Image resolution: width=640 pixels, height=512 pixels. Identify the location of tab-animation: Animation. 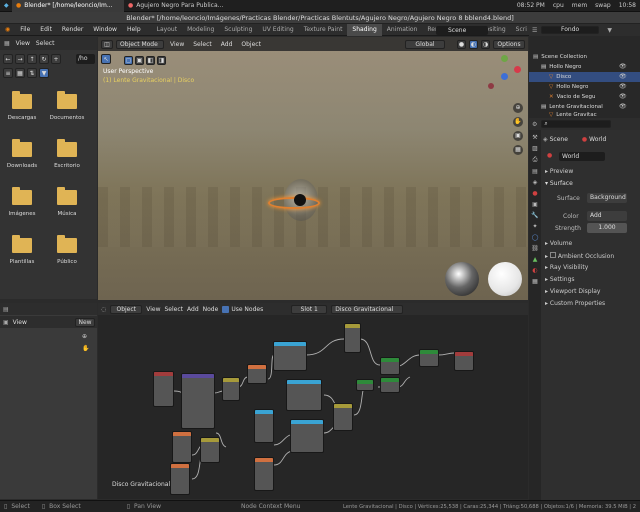
(402, 30).